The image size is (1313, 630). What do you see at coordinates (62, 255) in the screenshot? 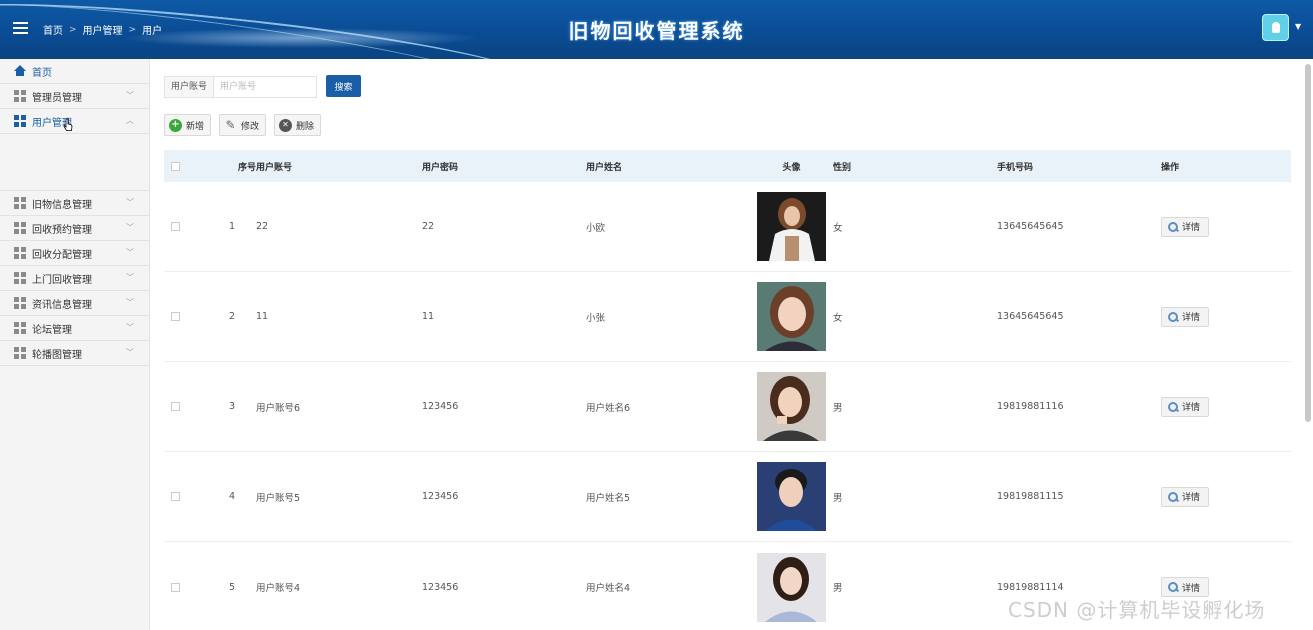
I see `sidebar-item-label: 回收分配管理` at bounding box center [62, 255].